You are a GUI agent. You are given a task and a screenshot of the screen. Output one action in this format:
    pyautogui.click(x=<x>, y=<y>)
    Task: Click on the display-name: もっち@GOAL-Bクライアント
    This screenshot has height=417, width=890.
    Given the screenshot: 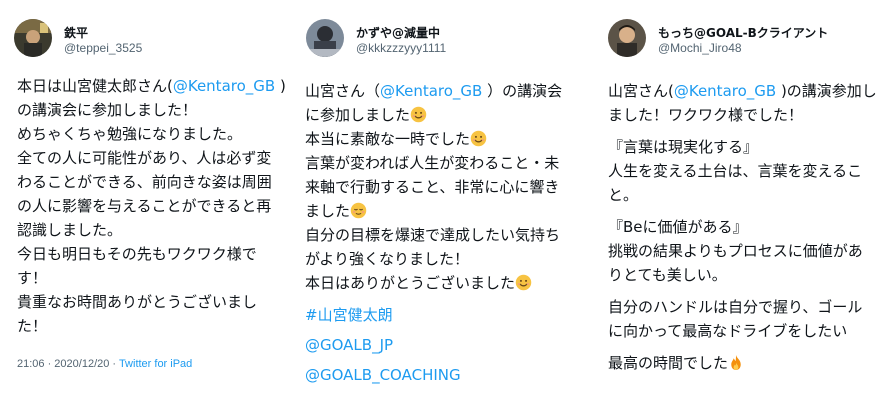 What is the action you would take?
    pyautogui.click(x=743, y=32)
    